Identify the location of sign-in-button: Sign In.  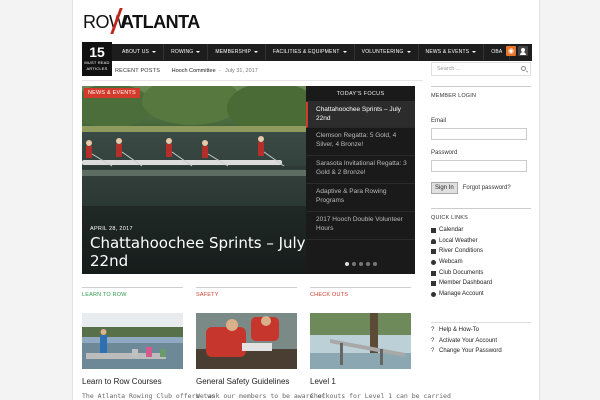
(444, 188).